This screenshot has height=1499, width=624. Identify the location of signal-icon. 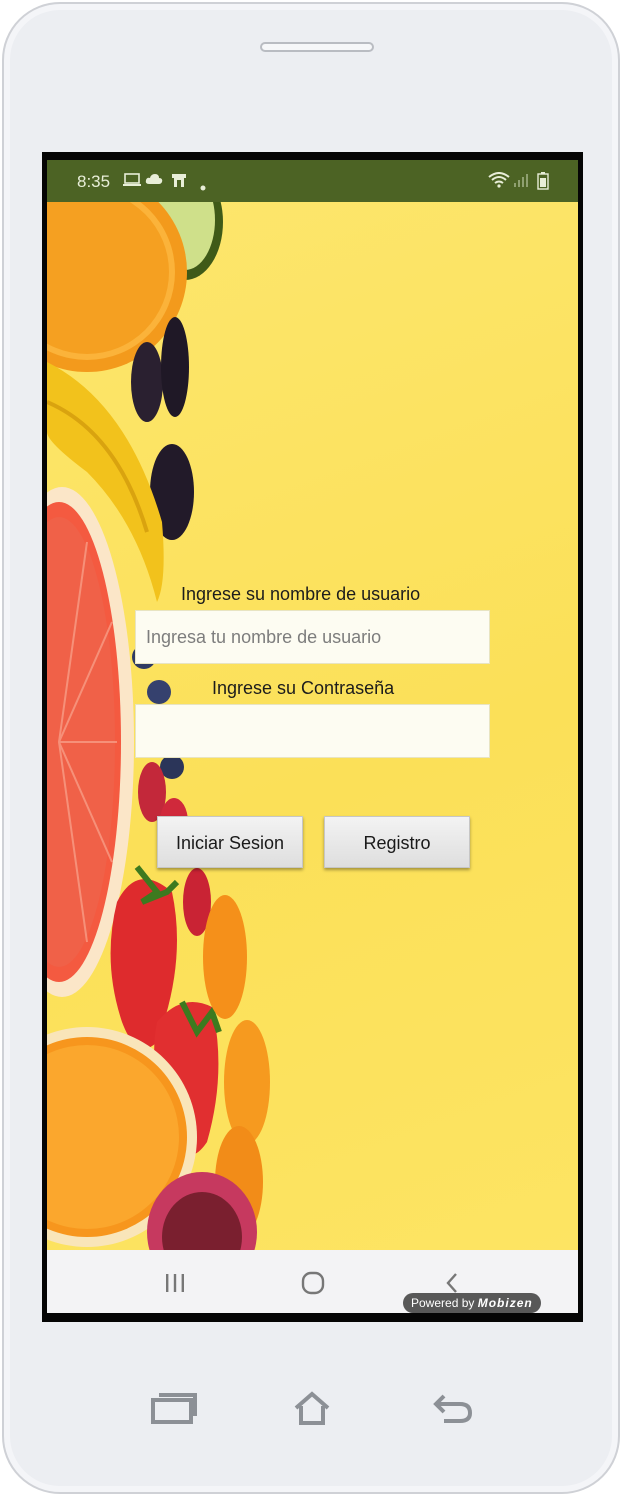
(521, 182).